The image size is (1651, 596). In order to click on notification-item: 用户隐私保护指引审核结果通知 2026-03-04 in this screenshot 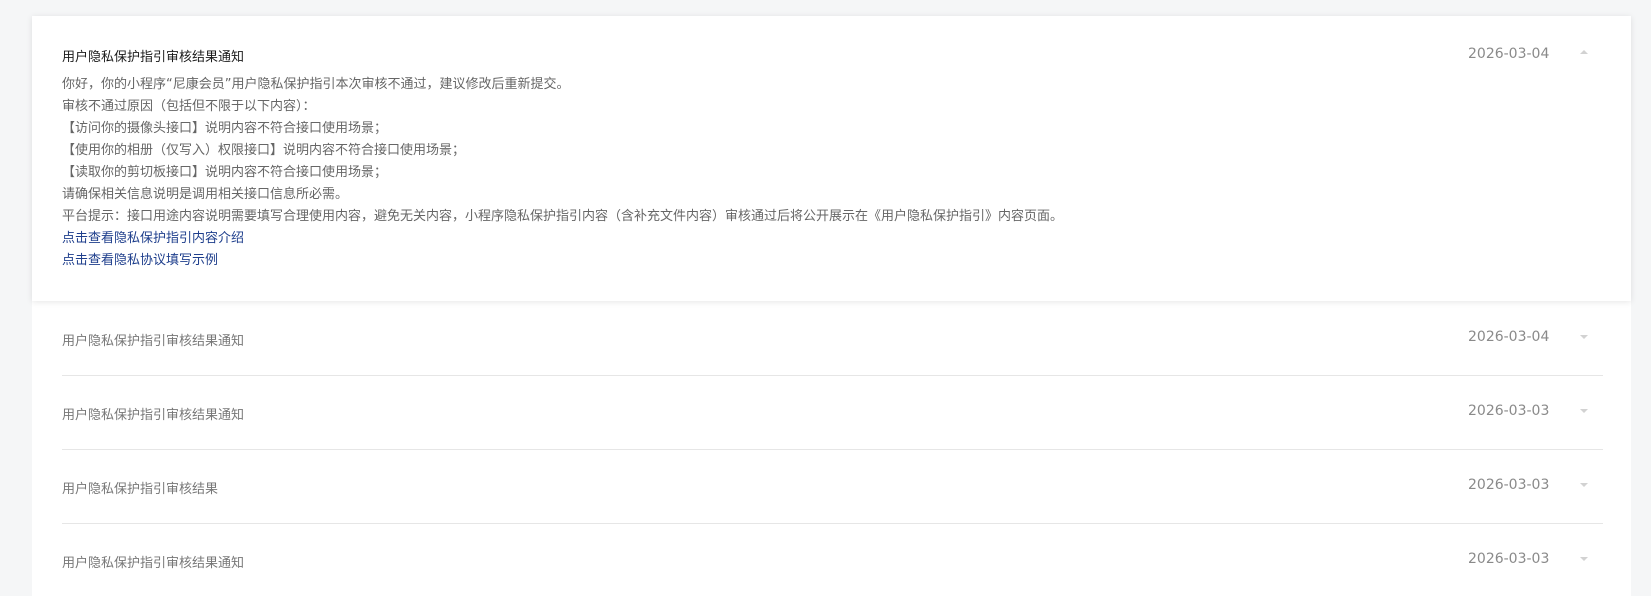, I will do `click(831, 339)`.